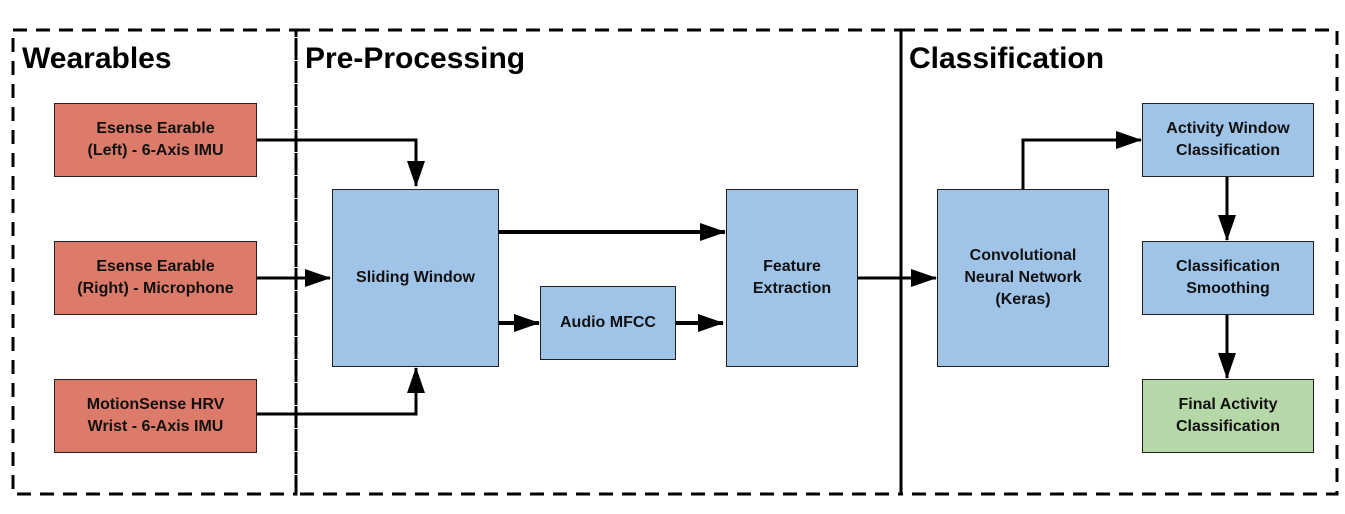  I want to click on node-sliding-window: Sliding Window, so click(415, 278).